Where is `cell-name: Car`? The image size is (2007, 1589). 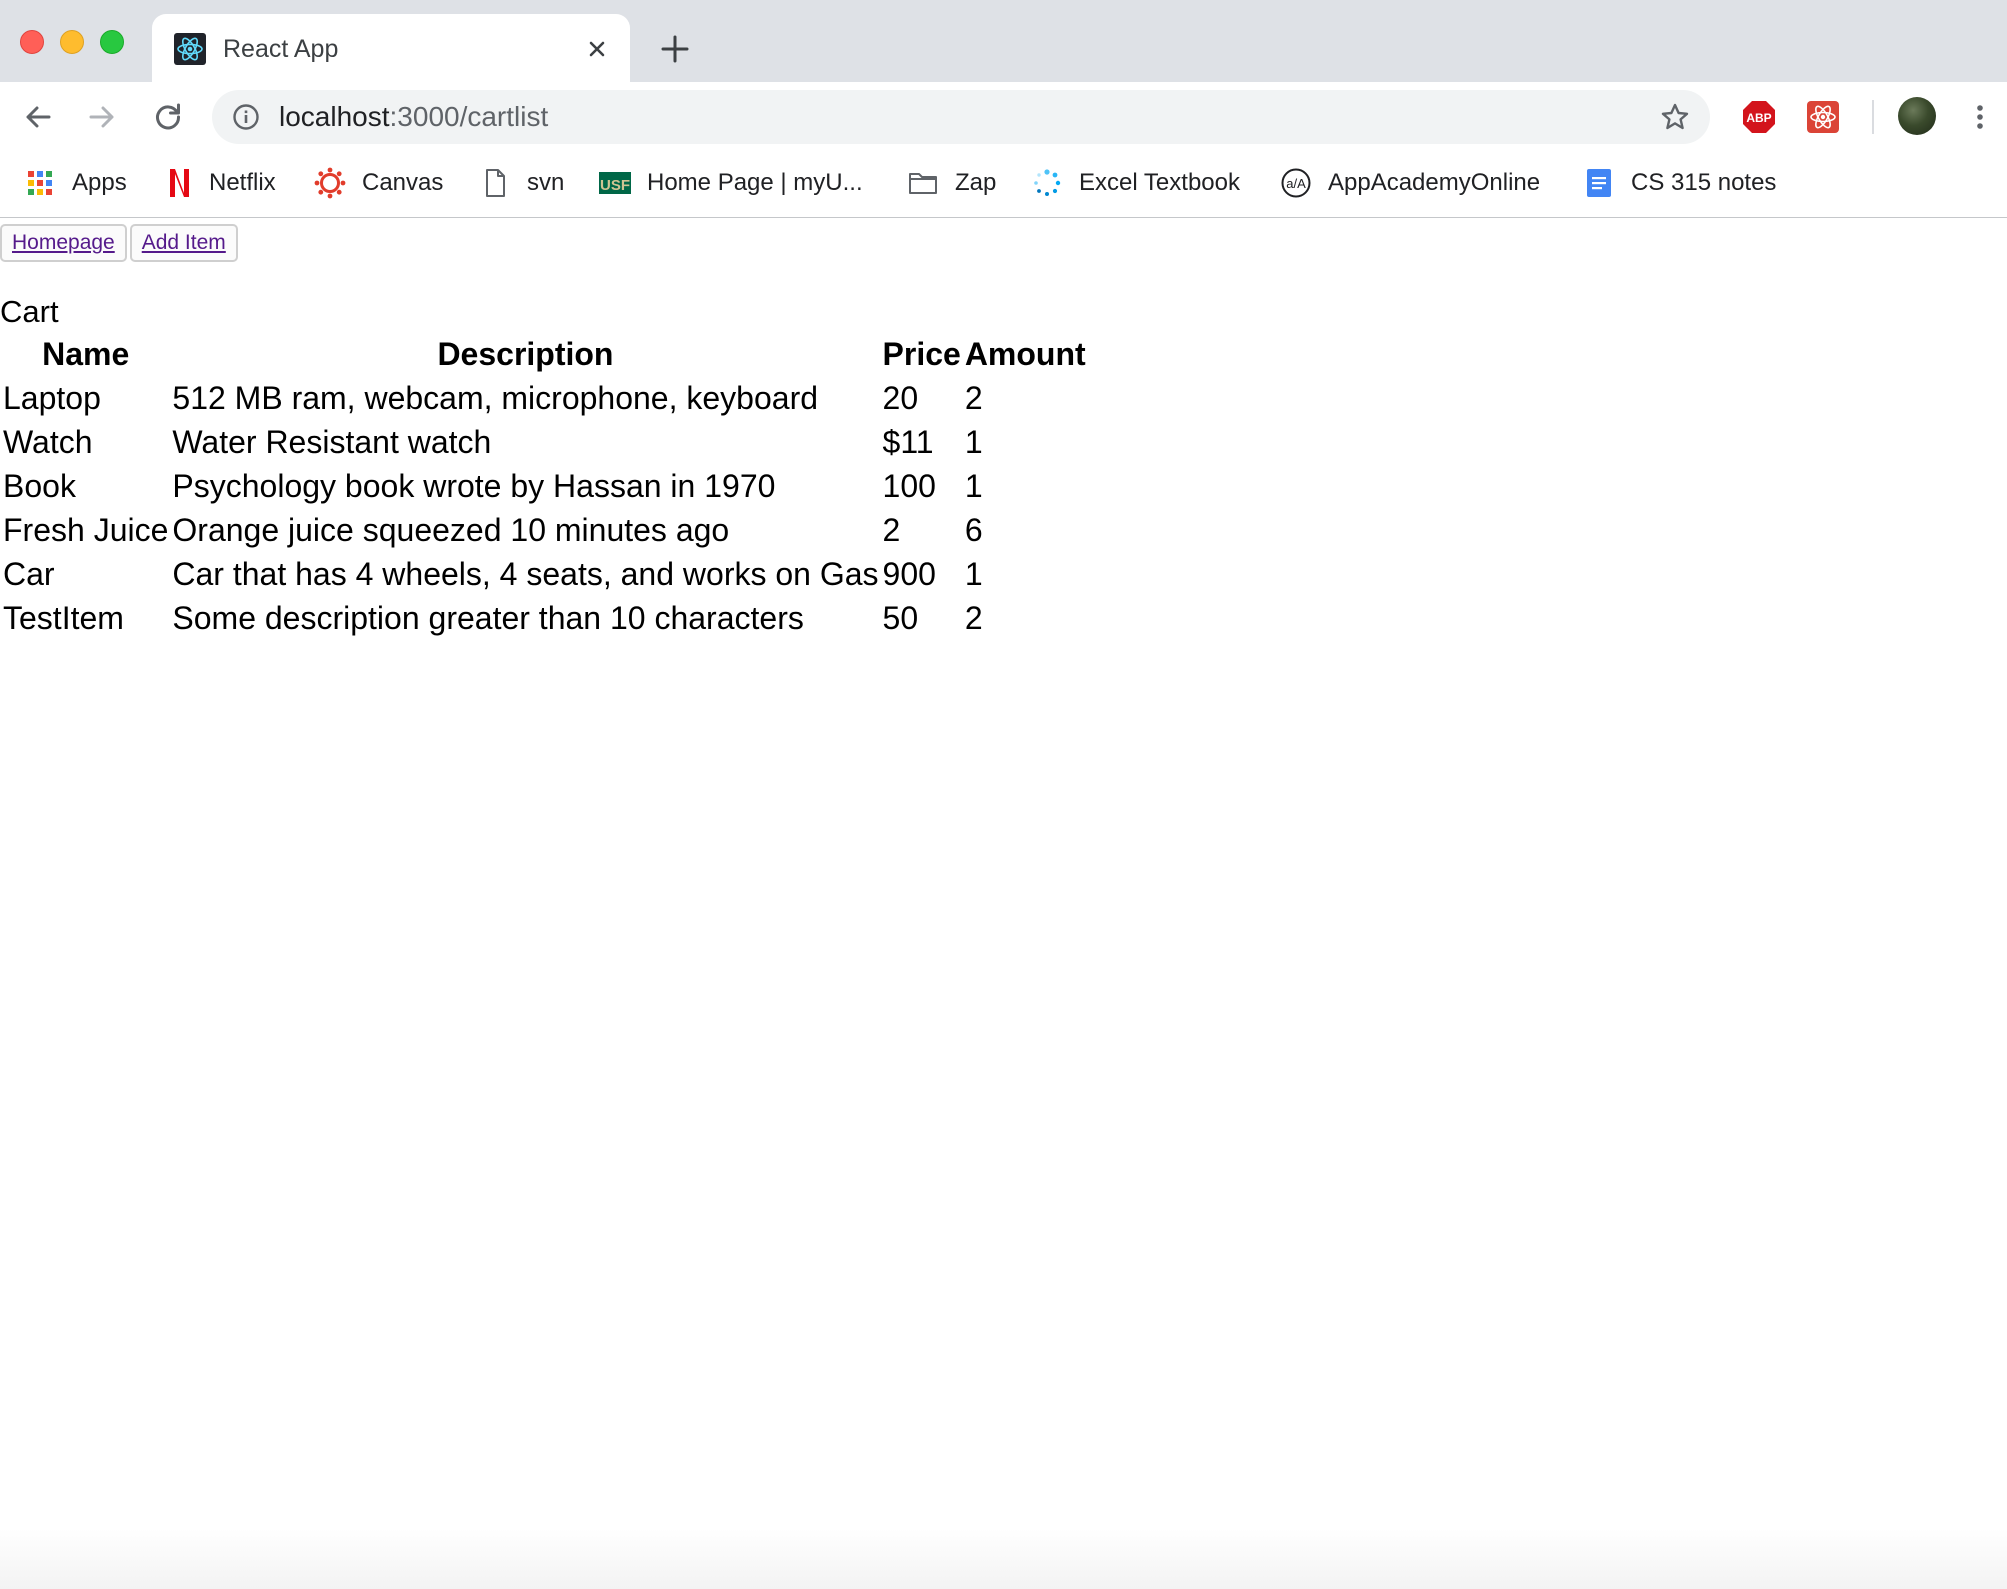 cell-name: Car is located at coordinates (29, 574).